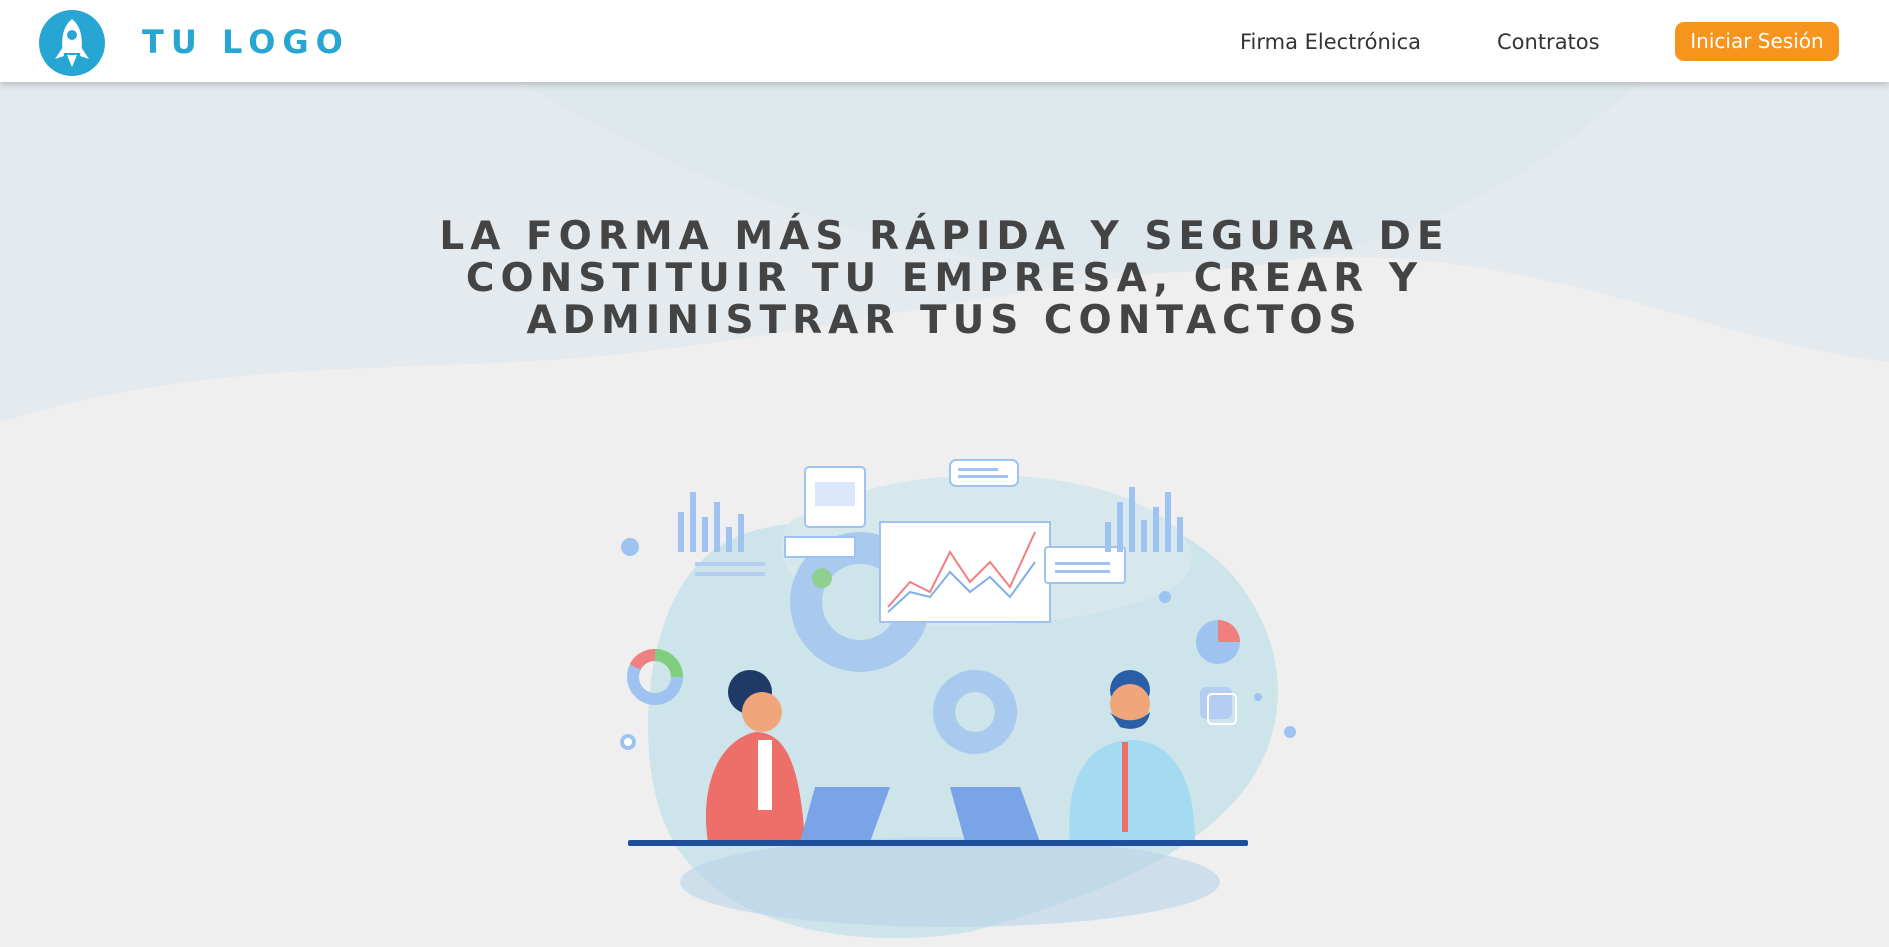  I want to click on logo-text: TU LOGO, so click(246, 42).